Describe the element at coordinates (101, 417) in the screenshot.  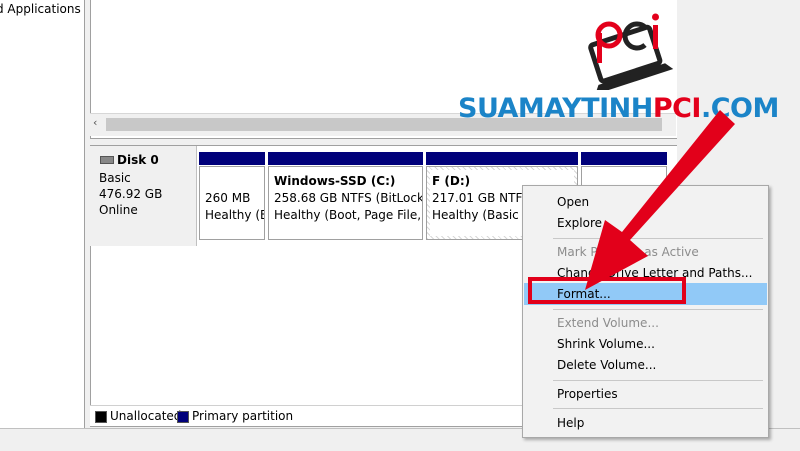
I see `legend-swatch-unallocated` at that location.